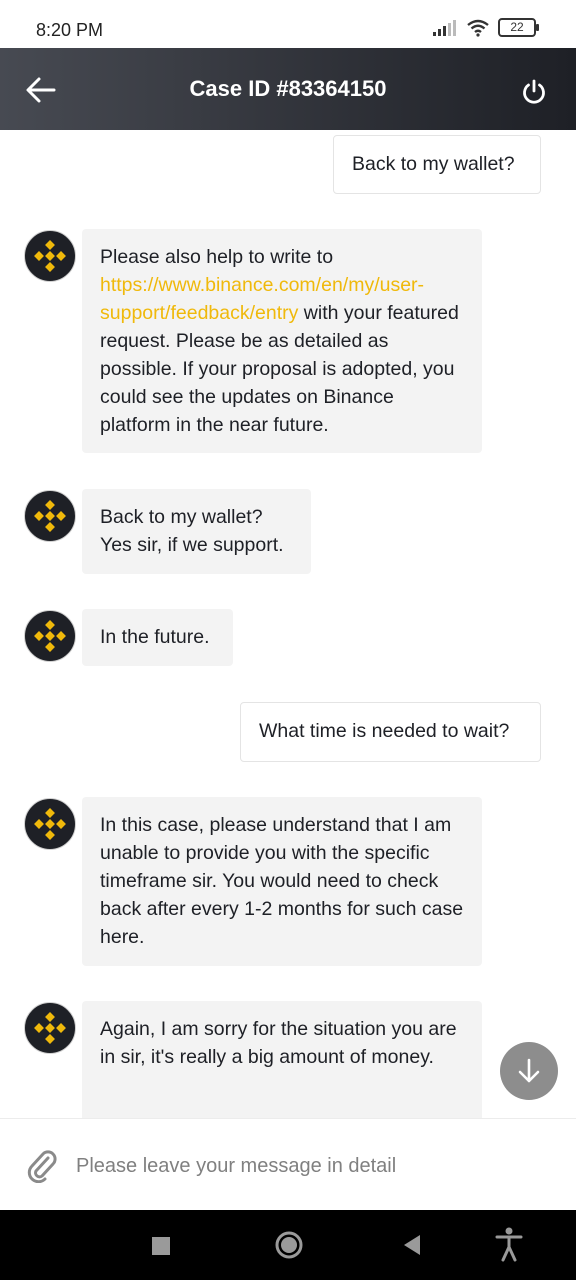  I want to click on message-text: What time is needed to wait?, so click(384, 731).